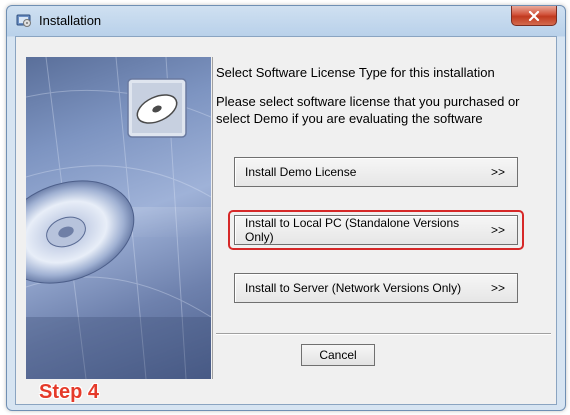 The image size is (570, 415). What do you see at coordinates (338, 355) in the screenshot?
I see `cancel-button: Cancel` at bounding box center [338, 355].